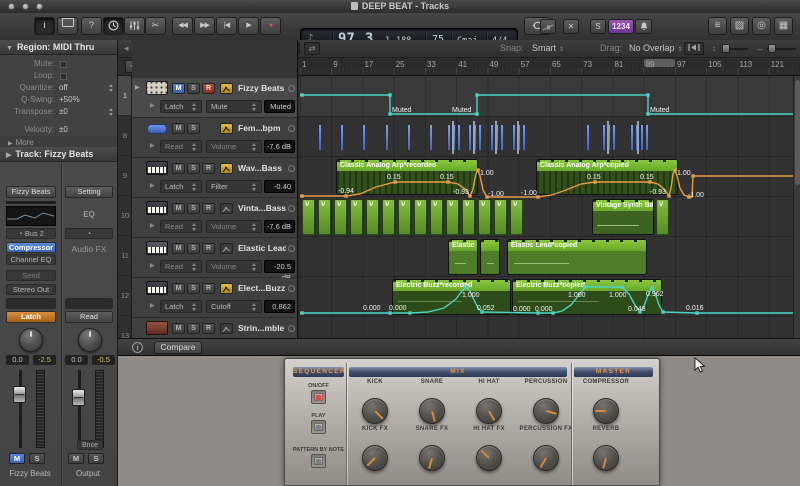 This screenshot has width=800, height=486. I want to click on on/off-button, so click(318, 397).